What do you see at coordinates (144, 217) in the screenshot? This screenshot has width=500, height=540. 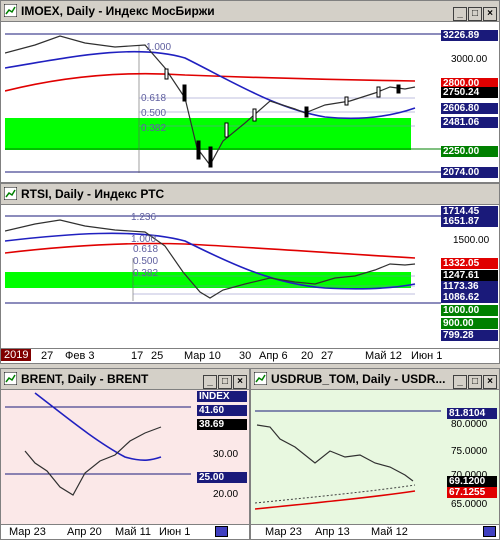 I see `rtsi-fib-1236: 1.236` at bounding box center [144, 217].